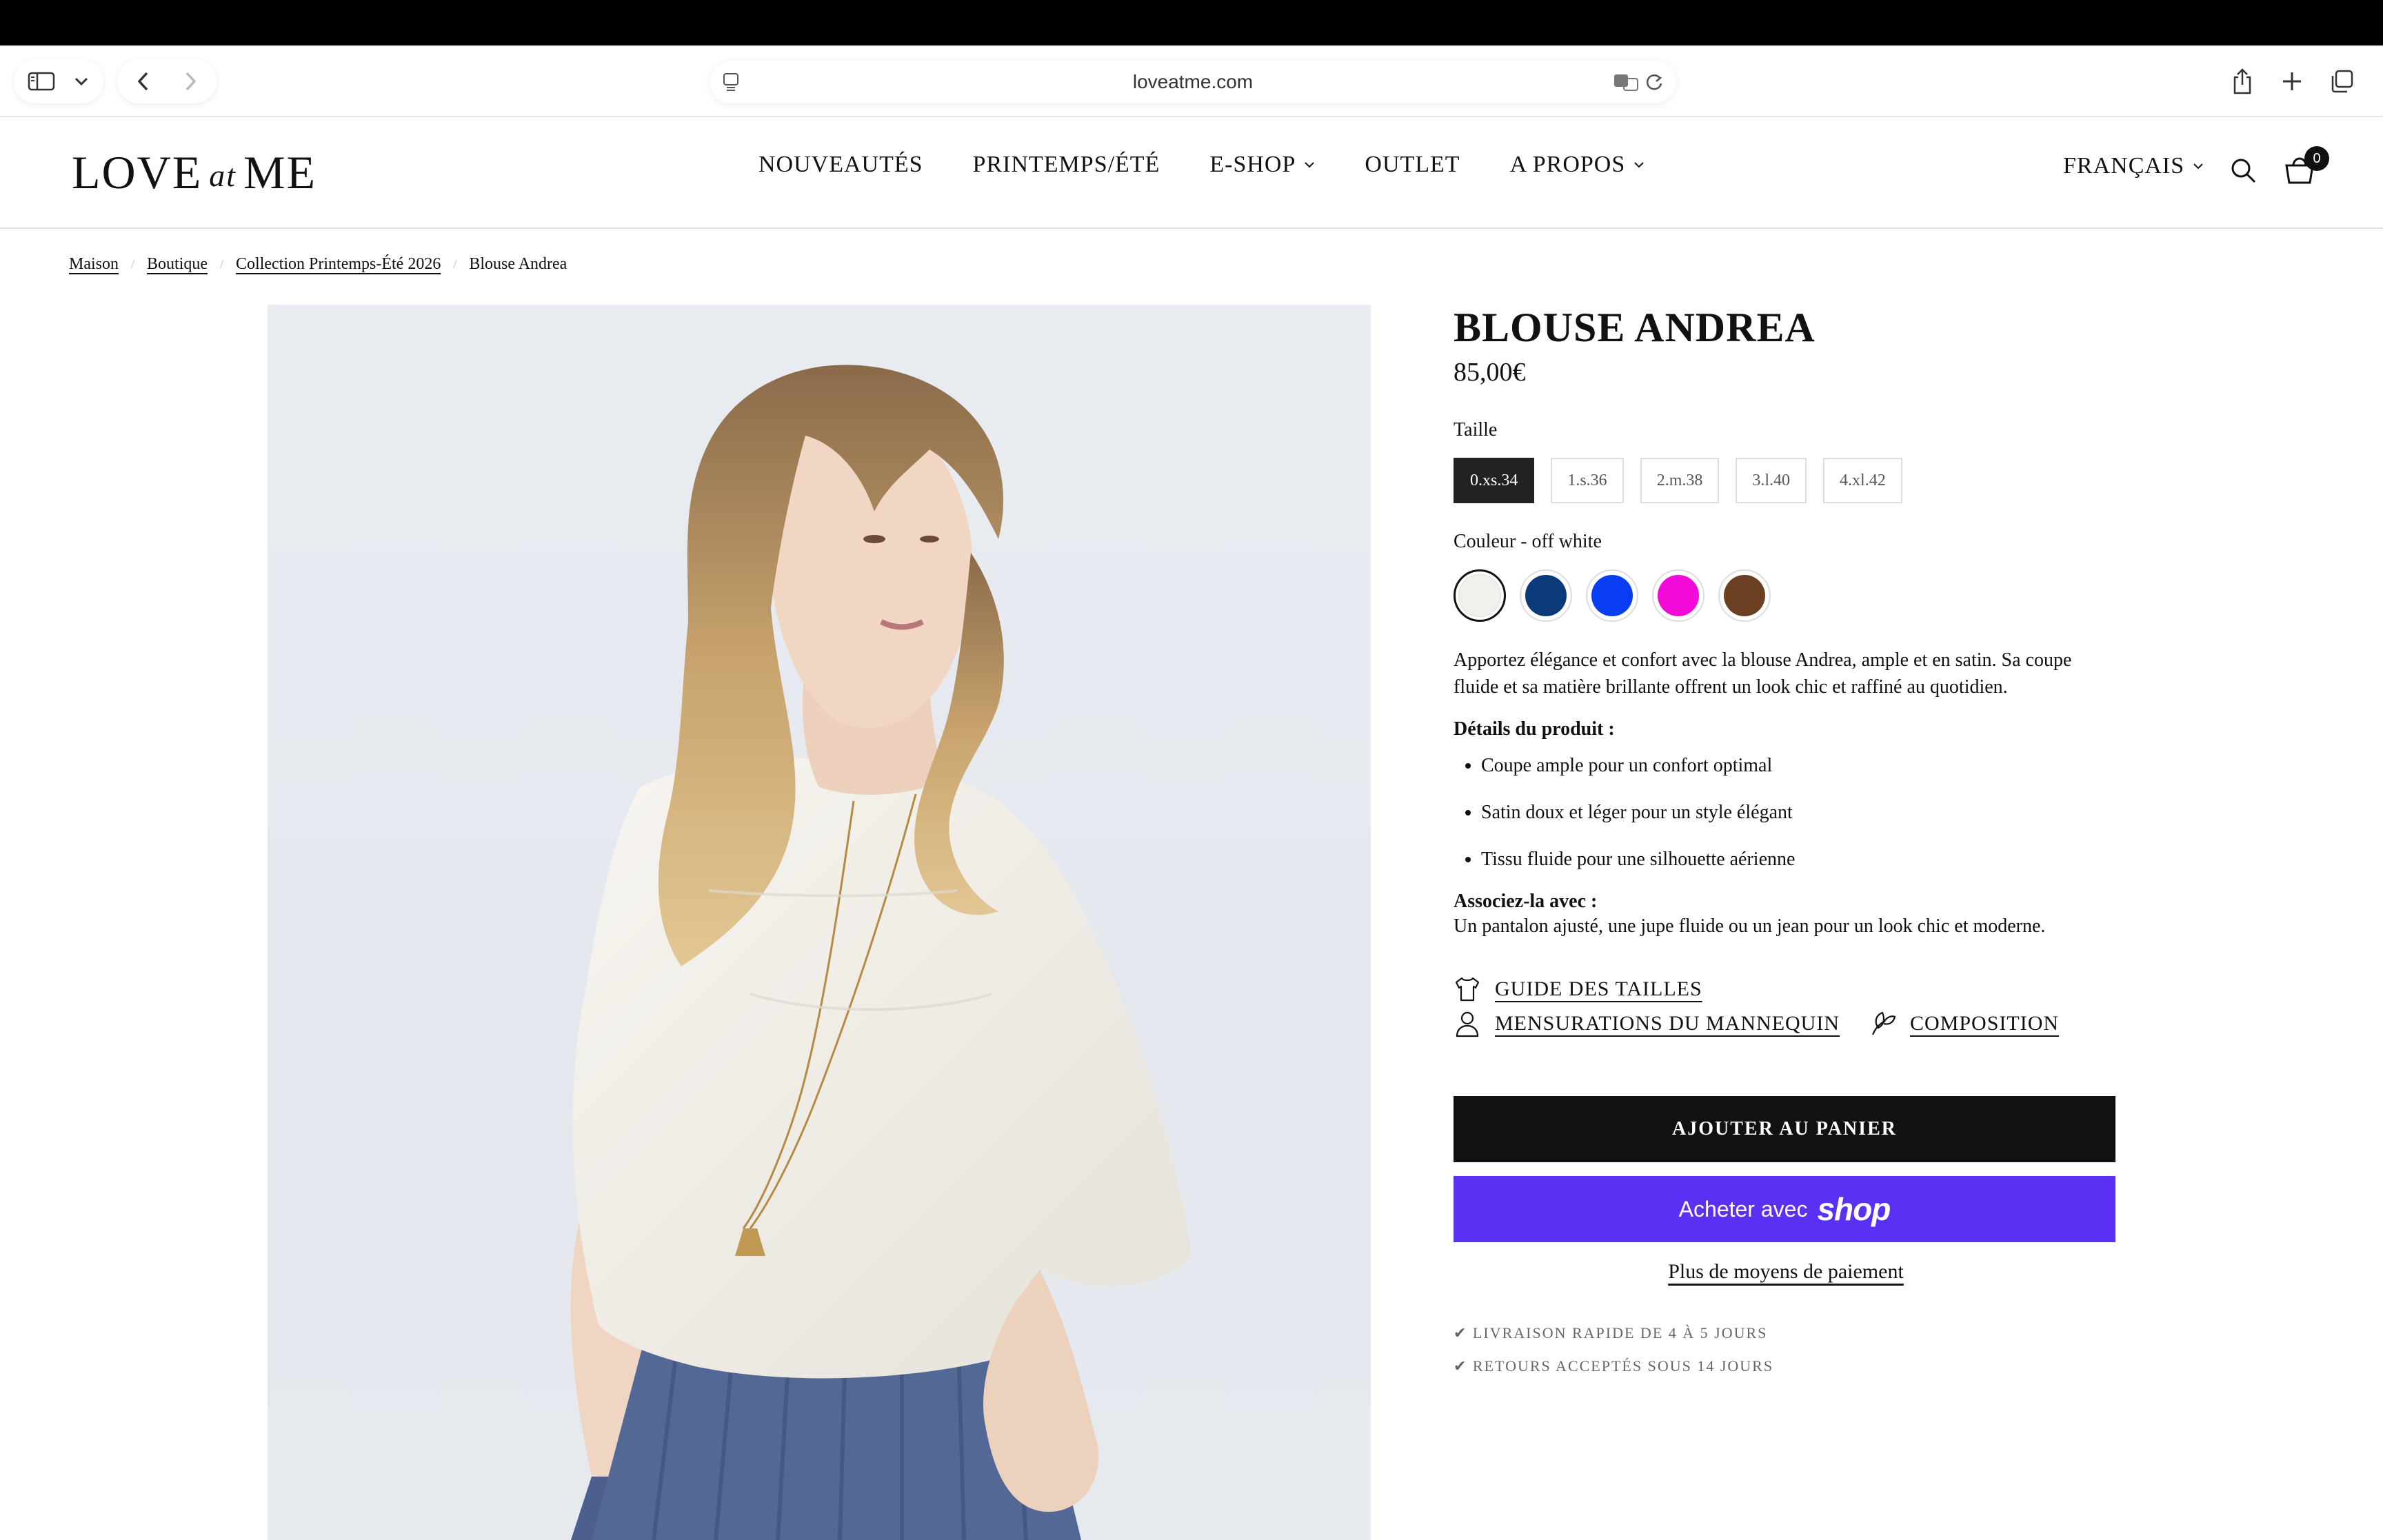 This screenshot has width=2383, height=1540. What do you see at coordinates (1985, 1024) in the screenshot?
I see `composition-label: COMPOSITION` at bounding box center [1985, 1024].